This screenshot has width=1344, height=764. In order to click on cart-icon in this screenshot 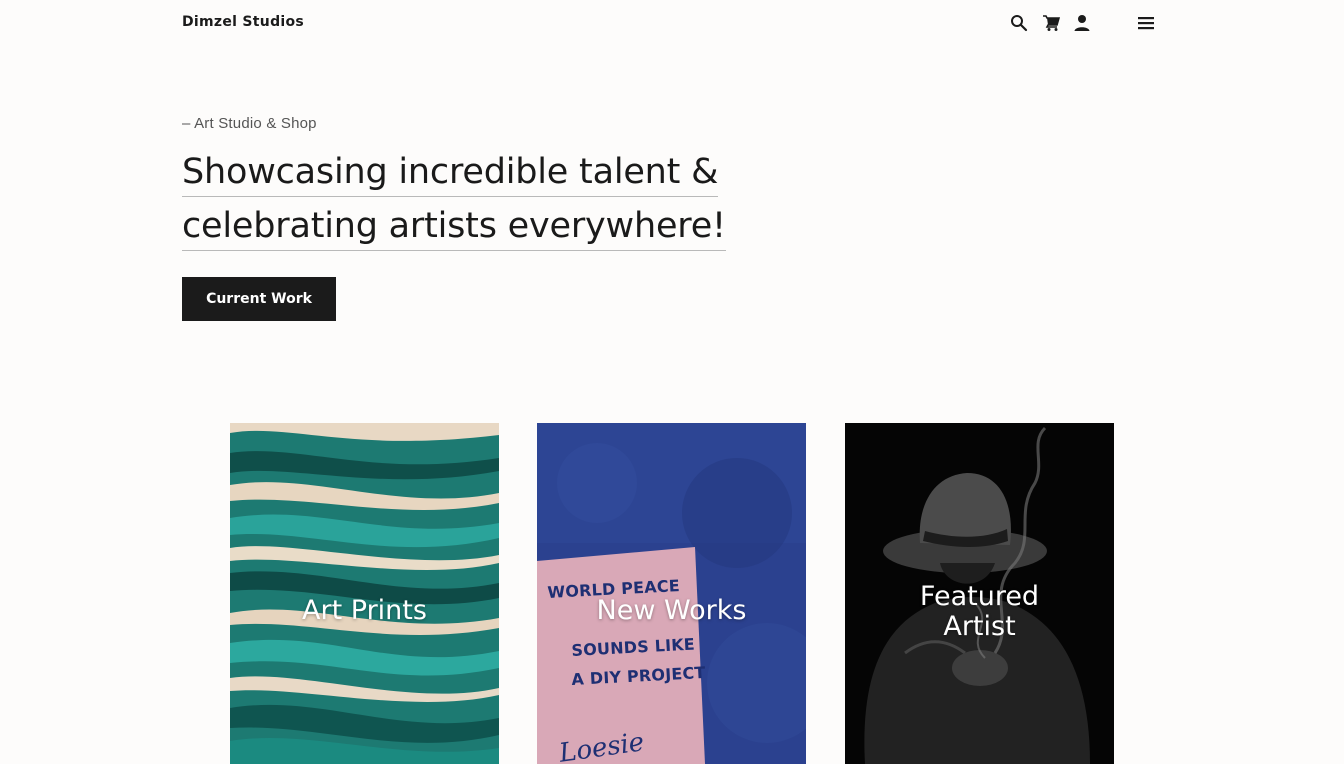, I will do `click(1051, 23)`.